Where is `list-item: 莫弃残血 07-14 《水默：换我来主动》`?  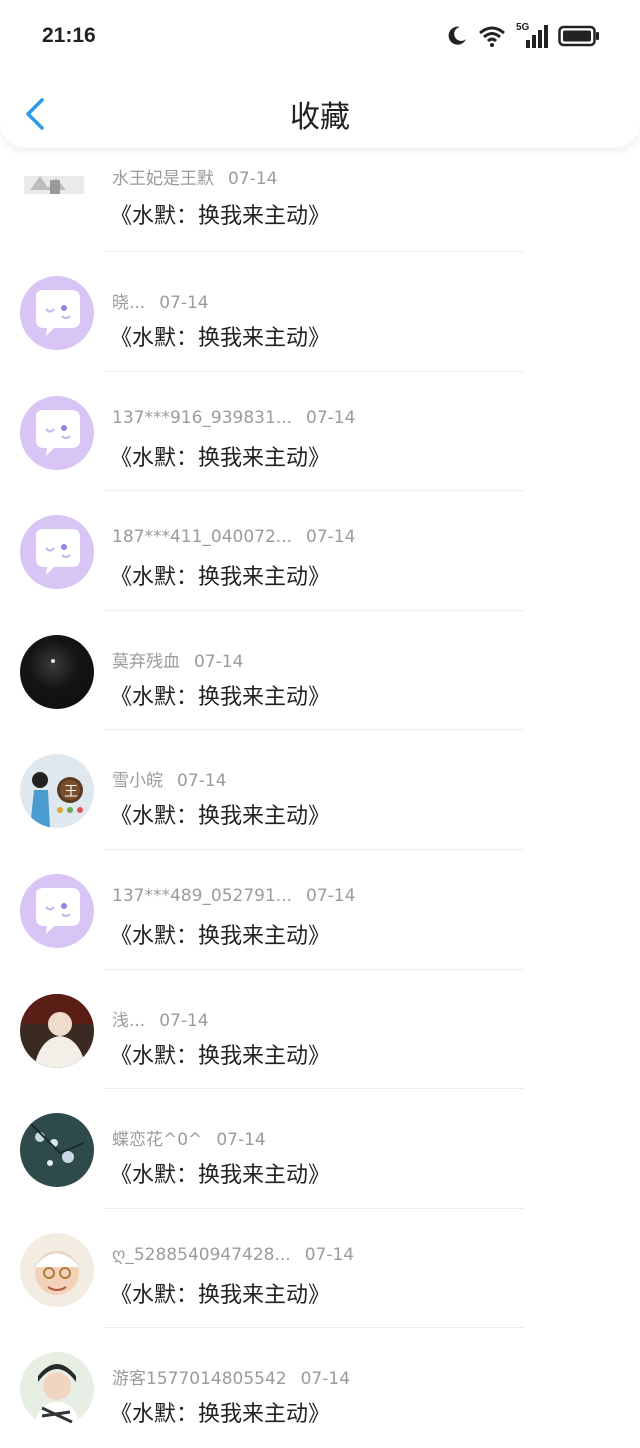
list-item: 莫弃残血 07-14 《水默：换我来主动》 is located at coordinates (320, 671).